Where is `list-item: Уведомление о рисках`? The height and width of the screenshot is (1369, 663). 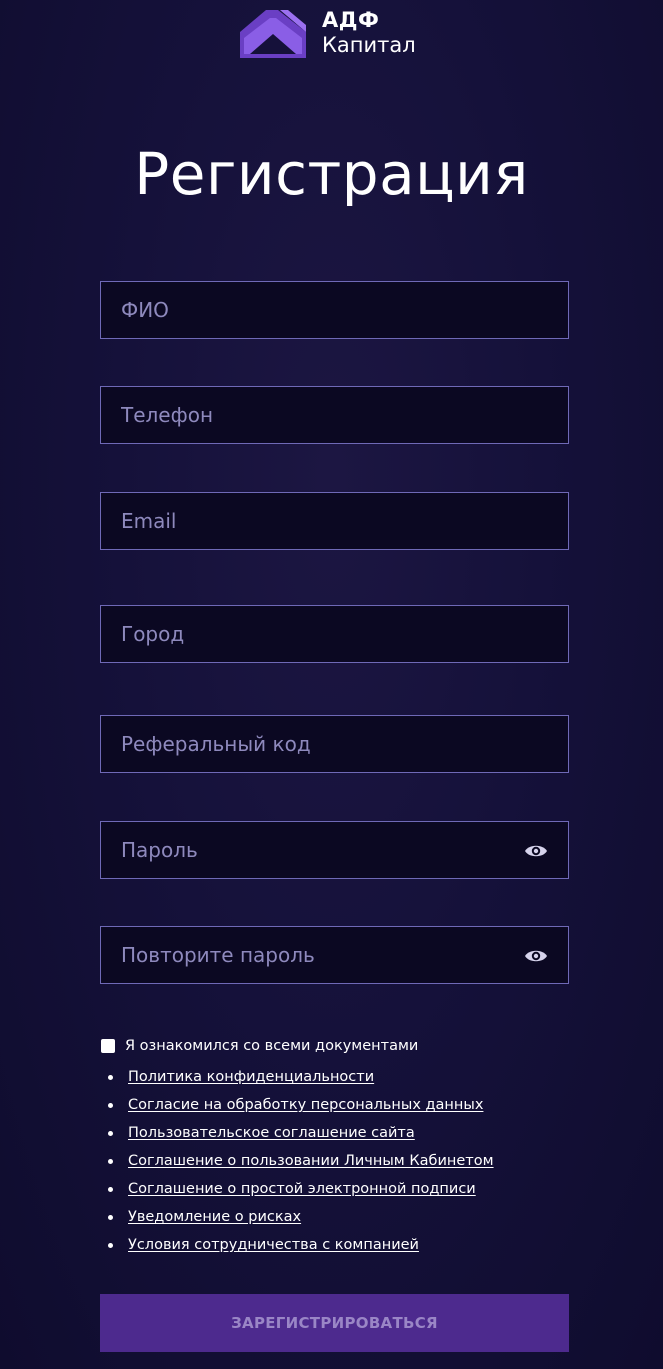 list-item: Уведомление о рисках is located at coordinates (335, 1217).